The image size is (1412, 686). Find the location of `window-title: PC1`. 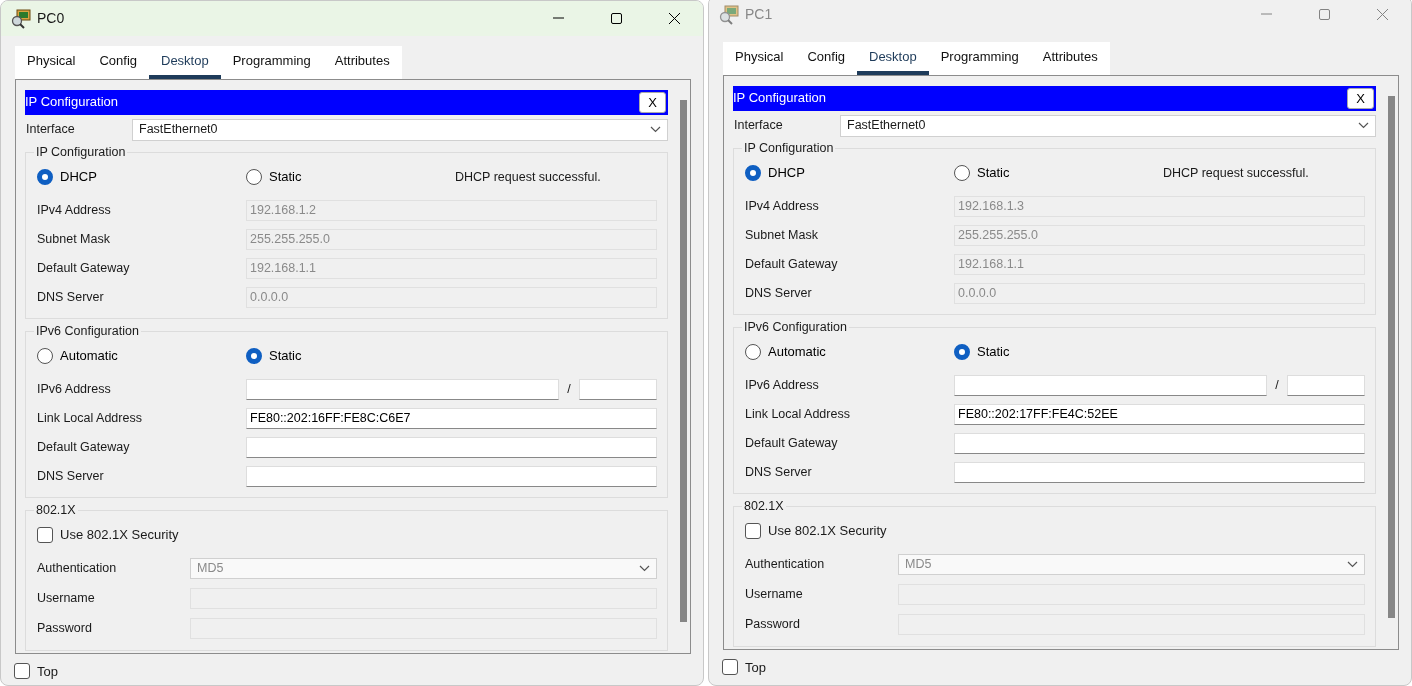

window-title: PC1 is located at coordinates (759, 14).